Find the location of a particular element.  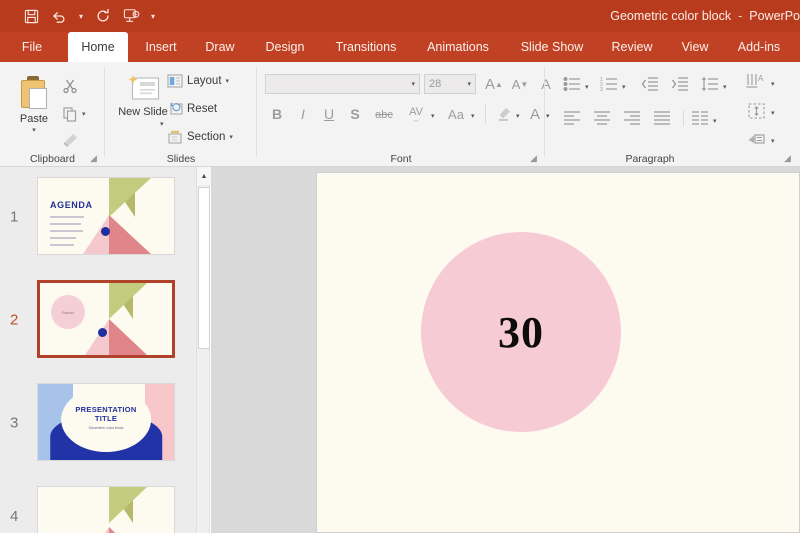

presentation-title: PRESENTATION TITLE is located at coordinates (106, 414).